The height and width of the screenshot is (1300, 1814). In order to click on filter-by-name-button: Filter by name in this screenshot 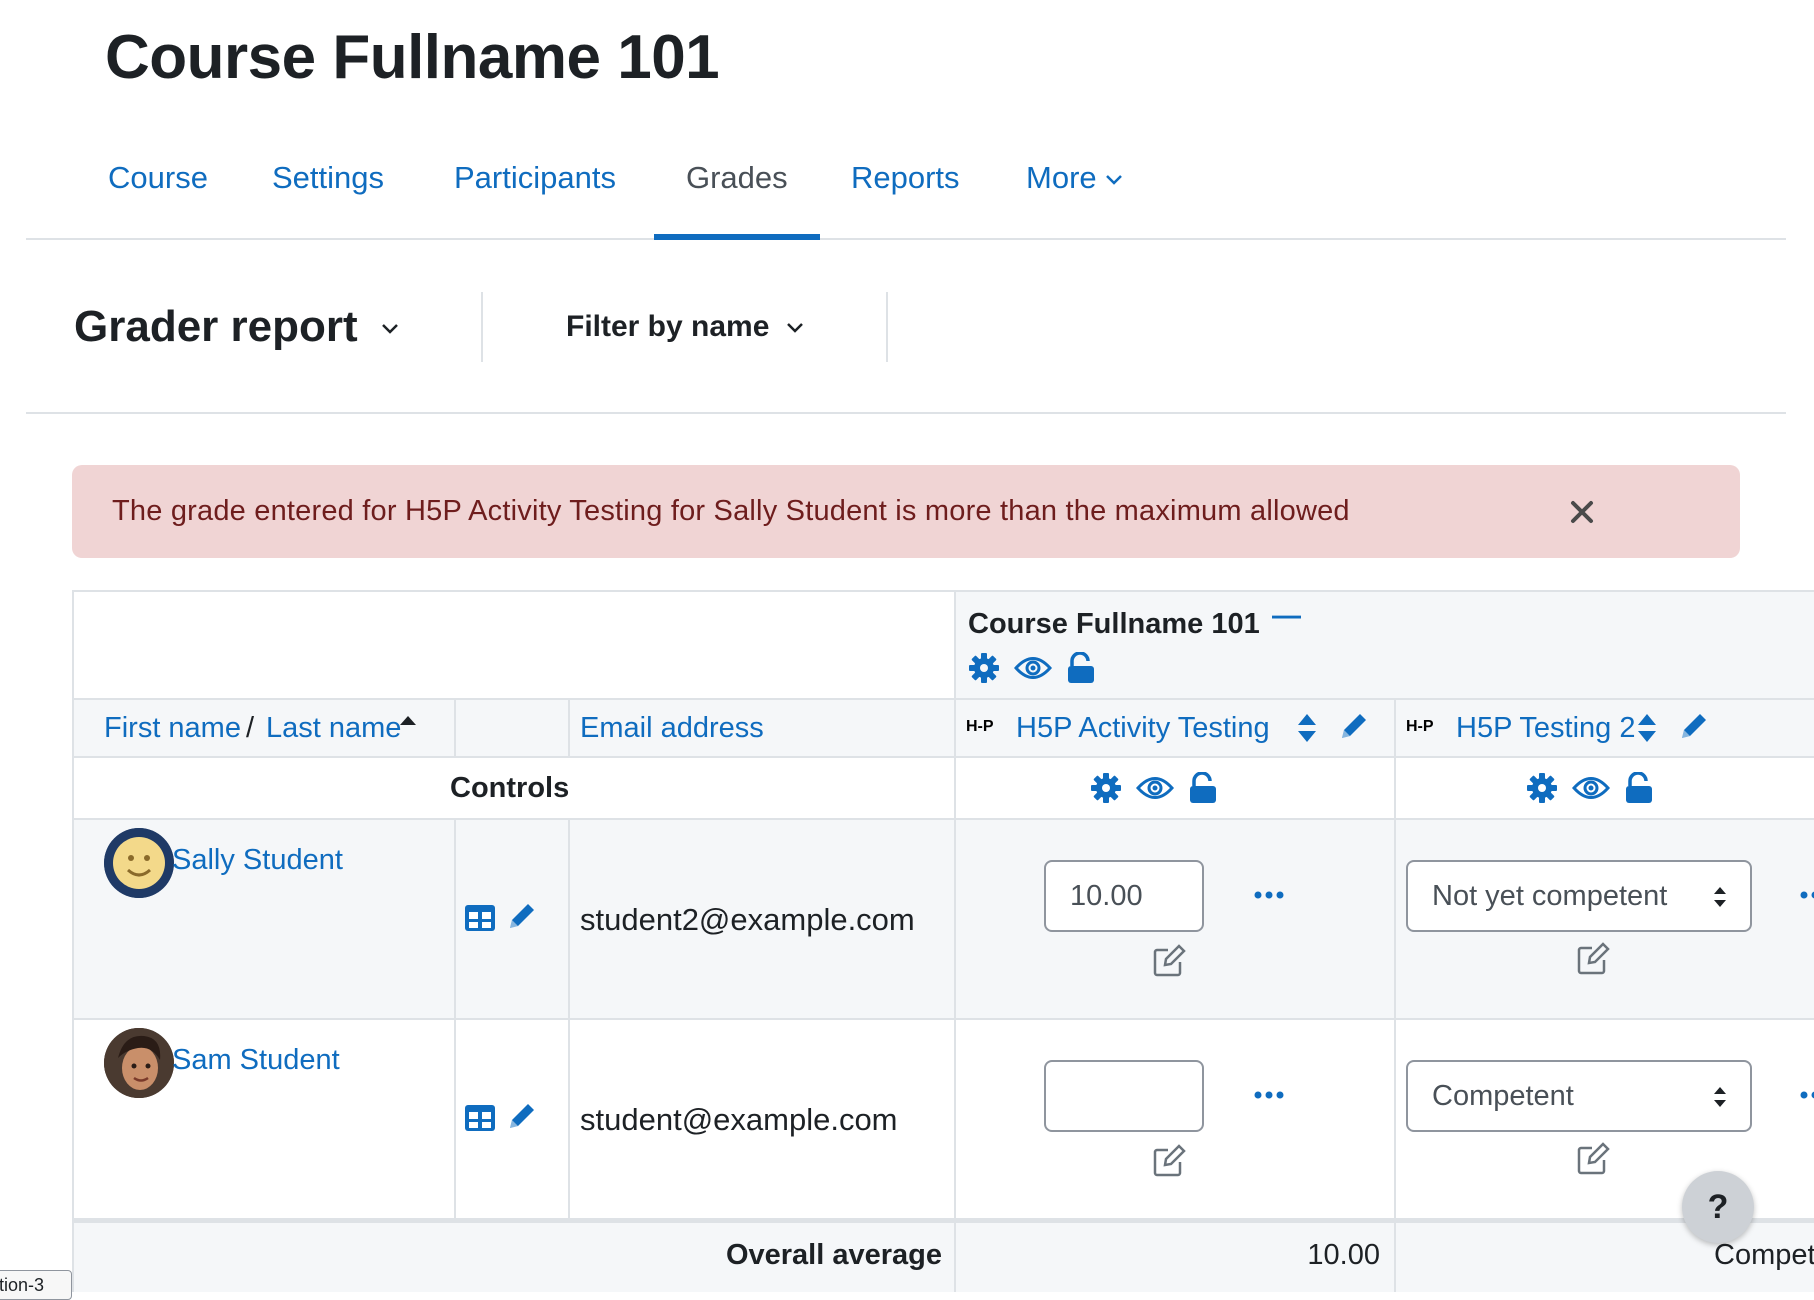, I will do `click(667, 327)`.